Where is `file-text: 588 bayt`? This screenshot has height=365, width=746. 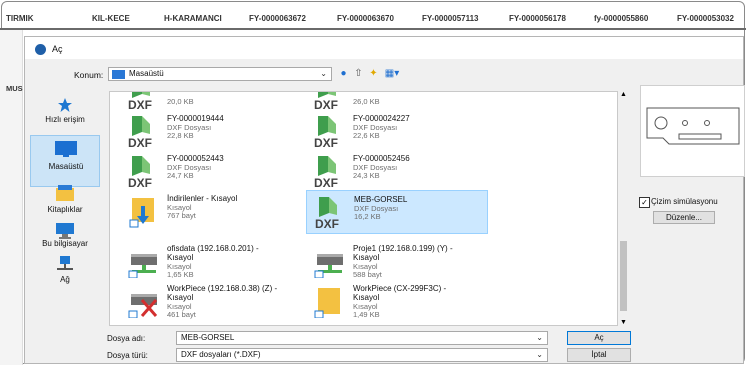
file-text: 588 bayt is located at coordinates (367, 274).